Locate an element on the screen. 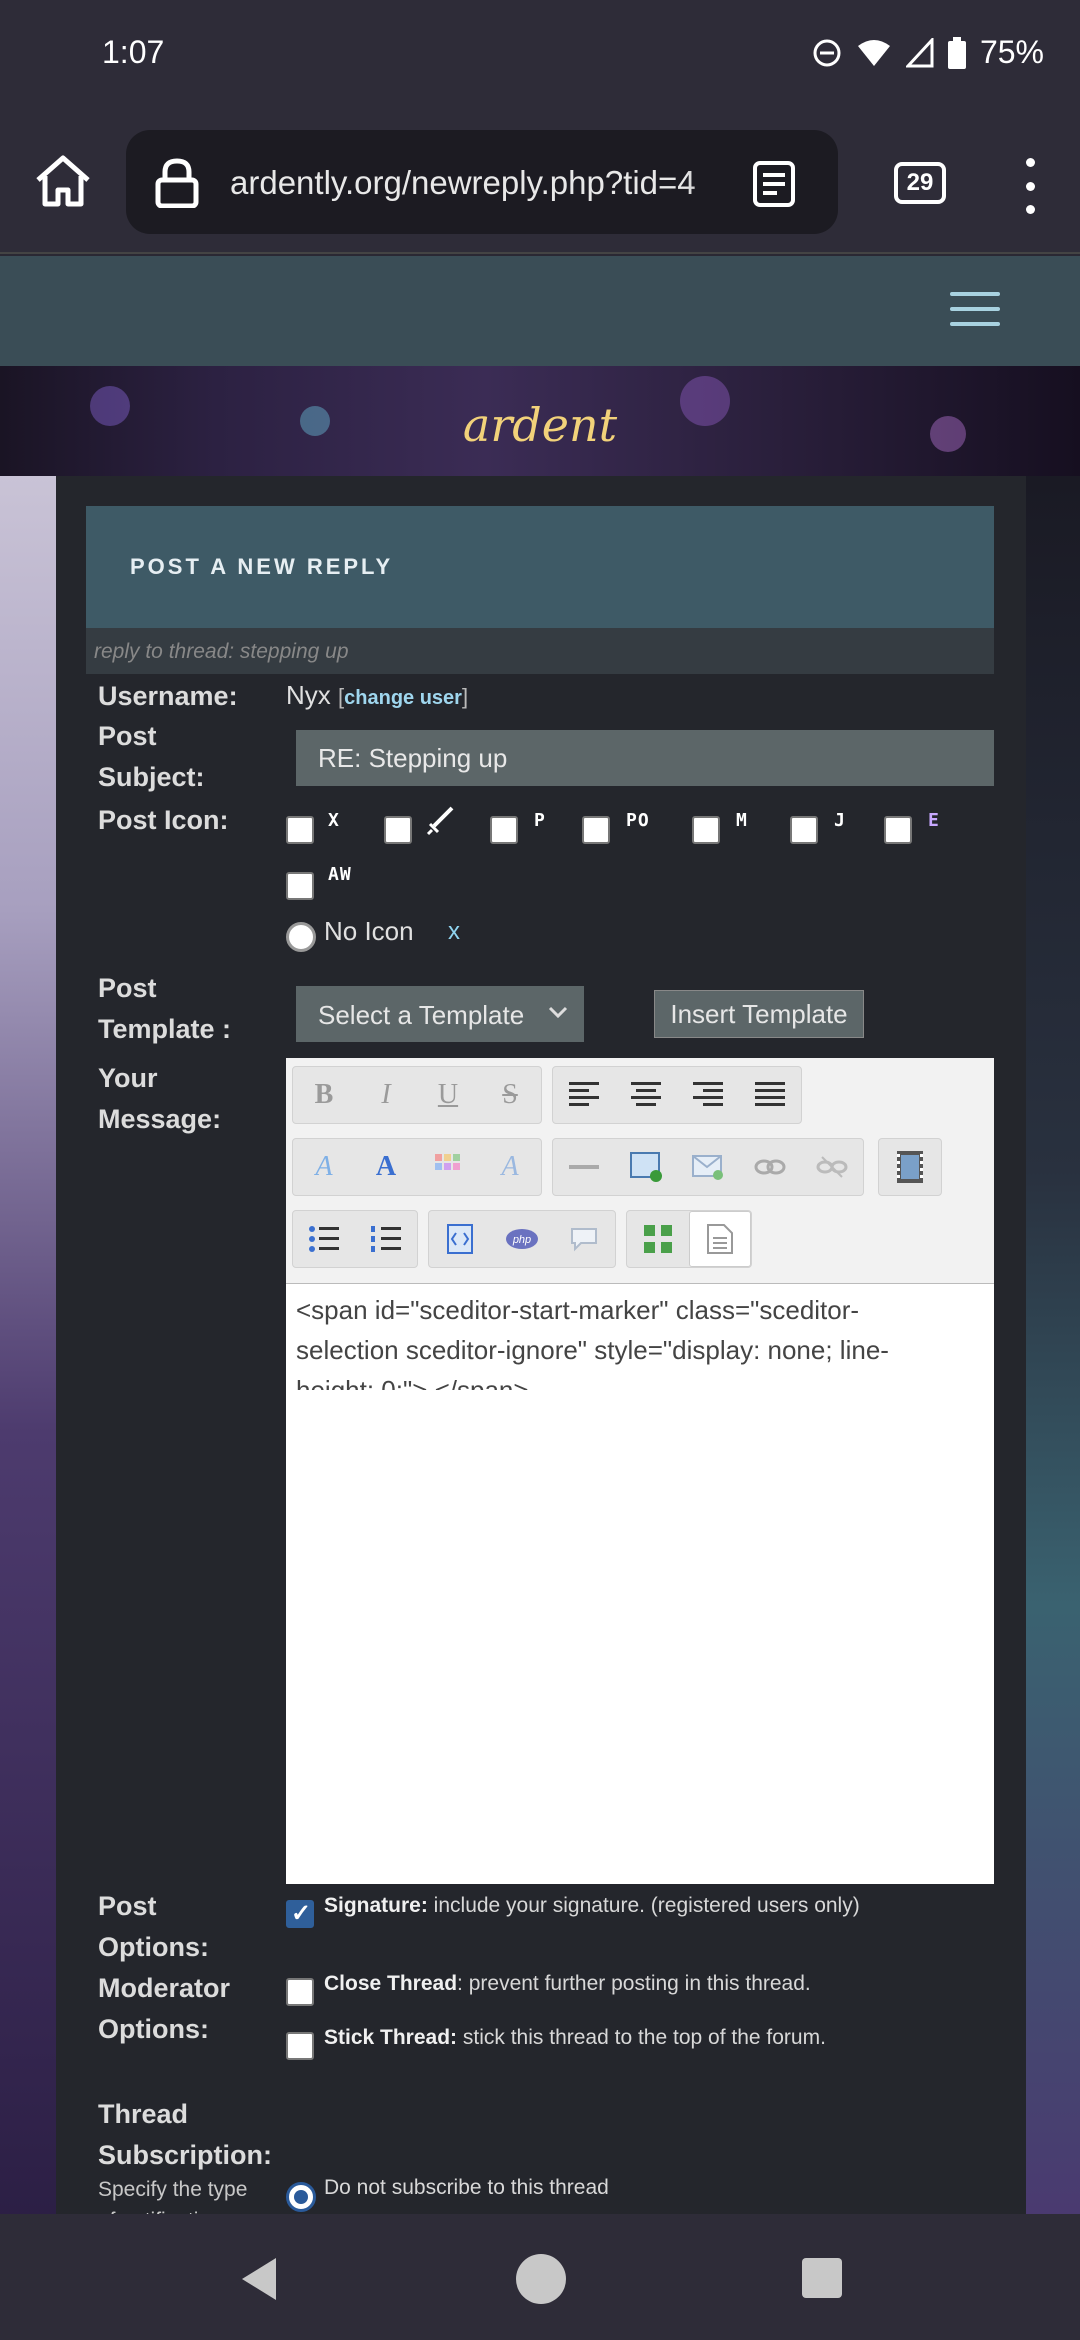 The width and height of the screenshot is (1080, 2340). post-icon-x: X is located at coordinates (334, 820).